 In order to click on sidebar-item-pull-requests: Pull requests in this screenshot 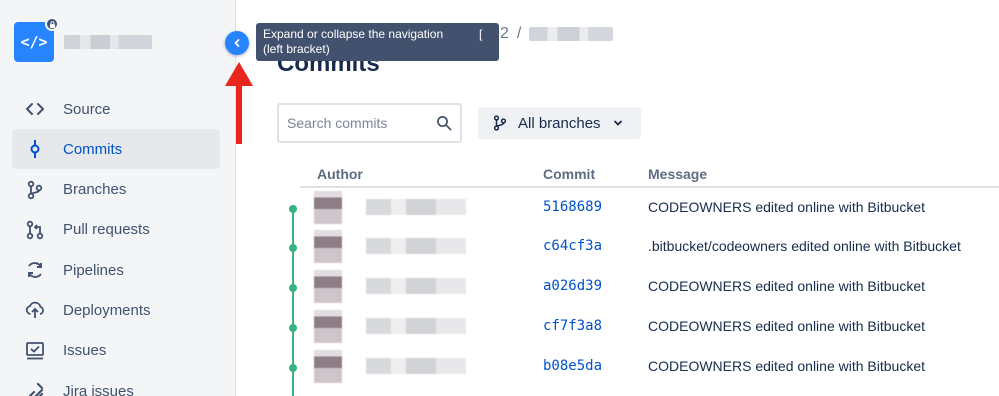, I will do `click(116, 230)`.